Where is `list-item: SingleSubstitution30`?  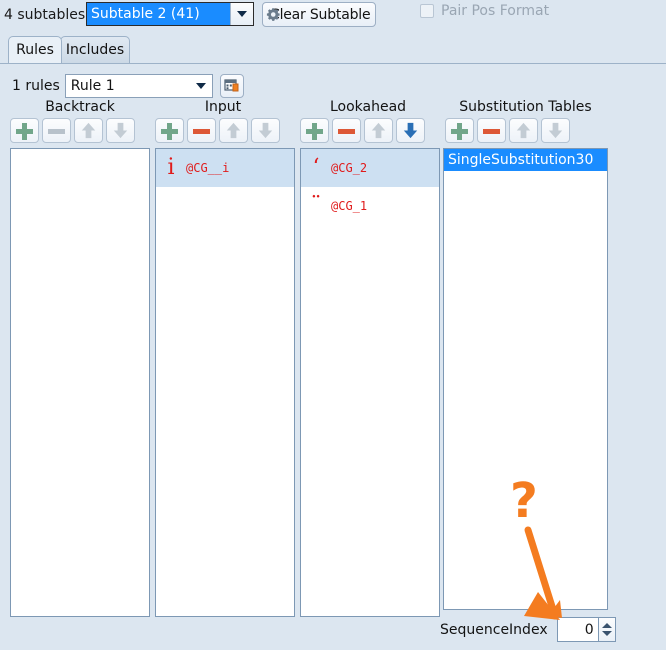 list-item: SingleSubstitution30 is located at coordinates (525, 160).